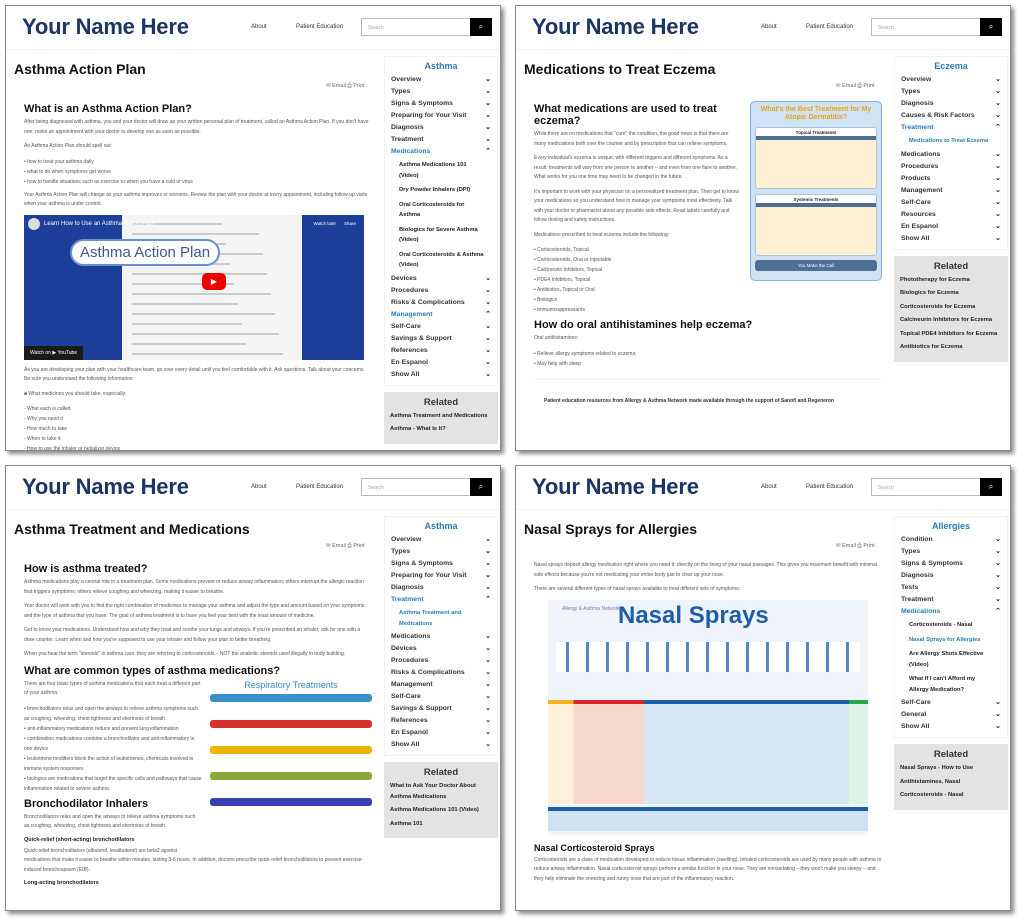  I want to click on nav-item: Risks & Complications ⌄, so click(441, 673).